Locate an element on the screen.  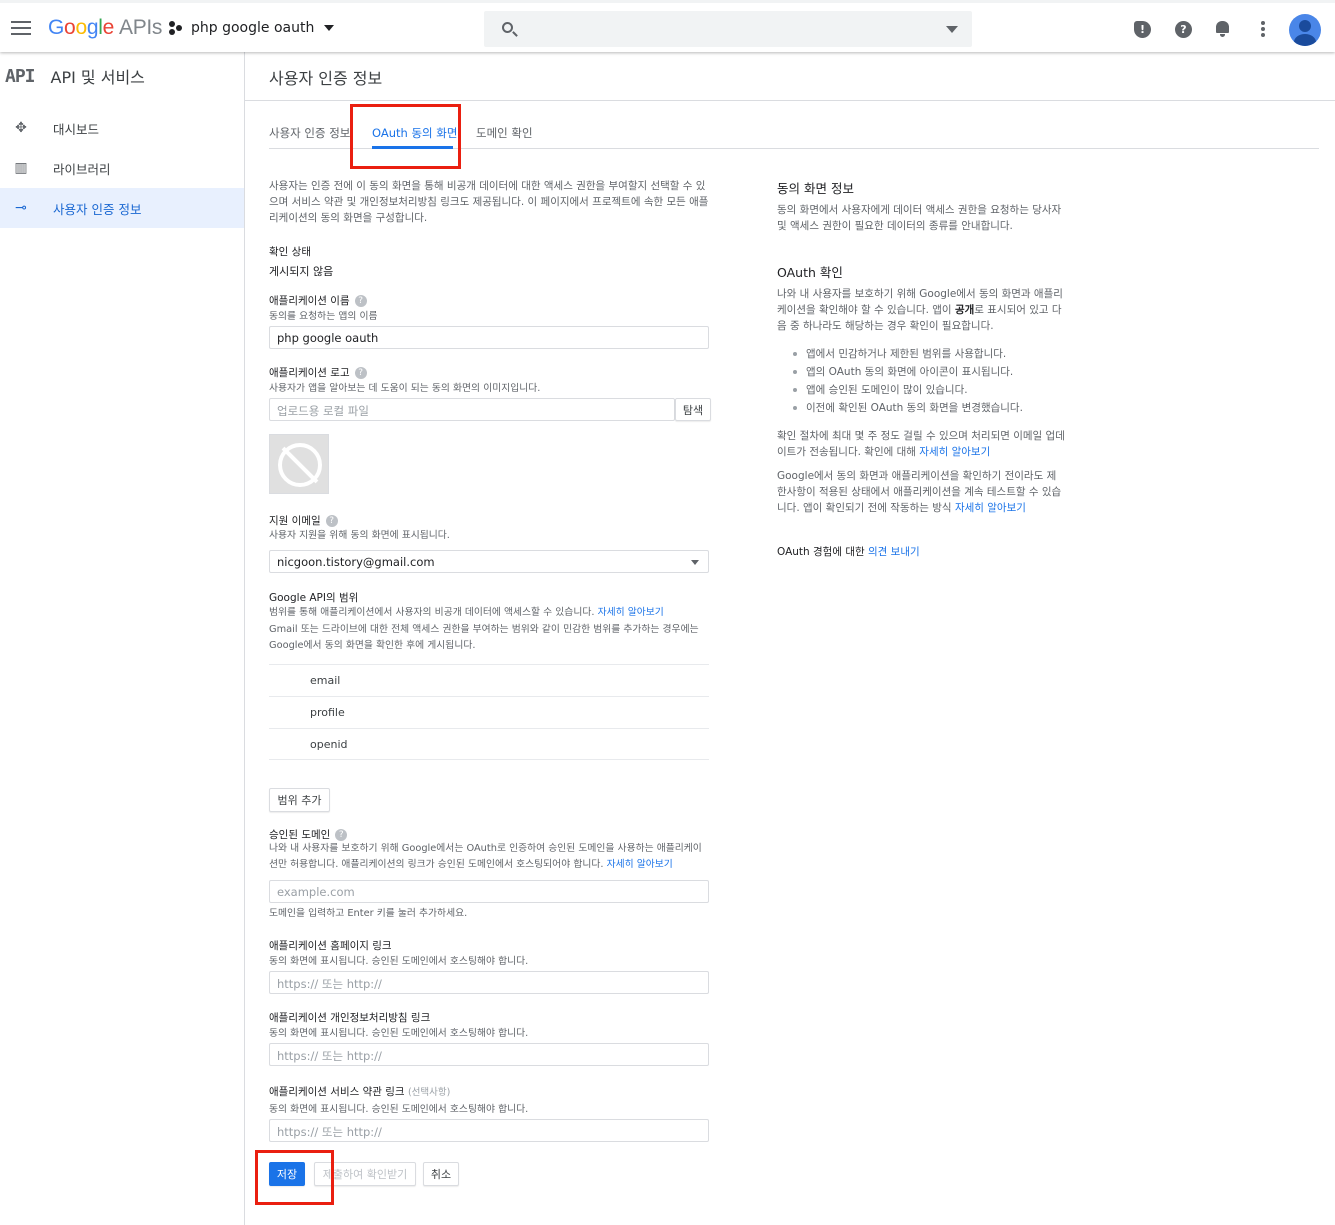
add-scope-button: 범위 추가 is located at coordinates (299, 800).